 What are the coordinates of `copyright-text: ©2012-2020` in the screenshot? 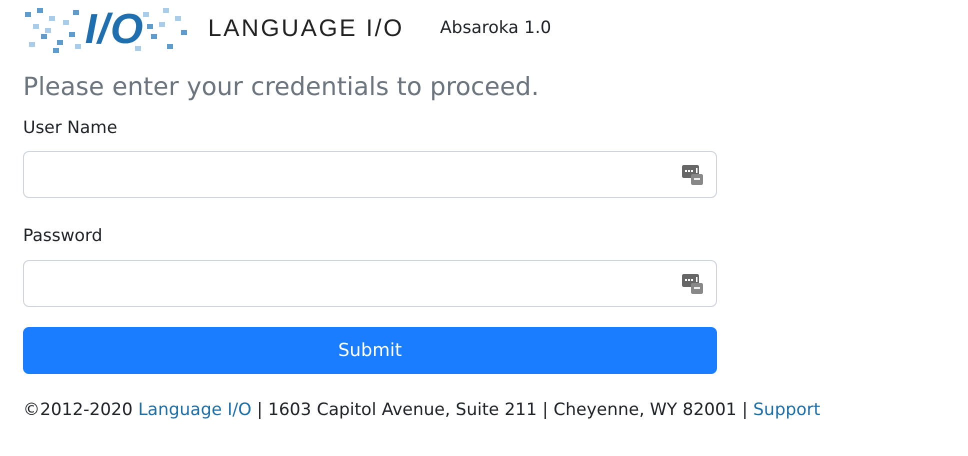 It's located at (78, 410).